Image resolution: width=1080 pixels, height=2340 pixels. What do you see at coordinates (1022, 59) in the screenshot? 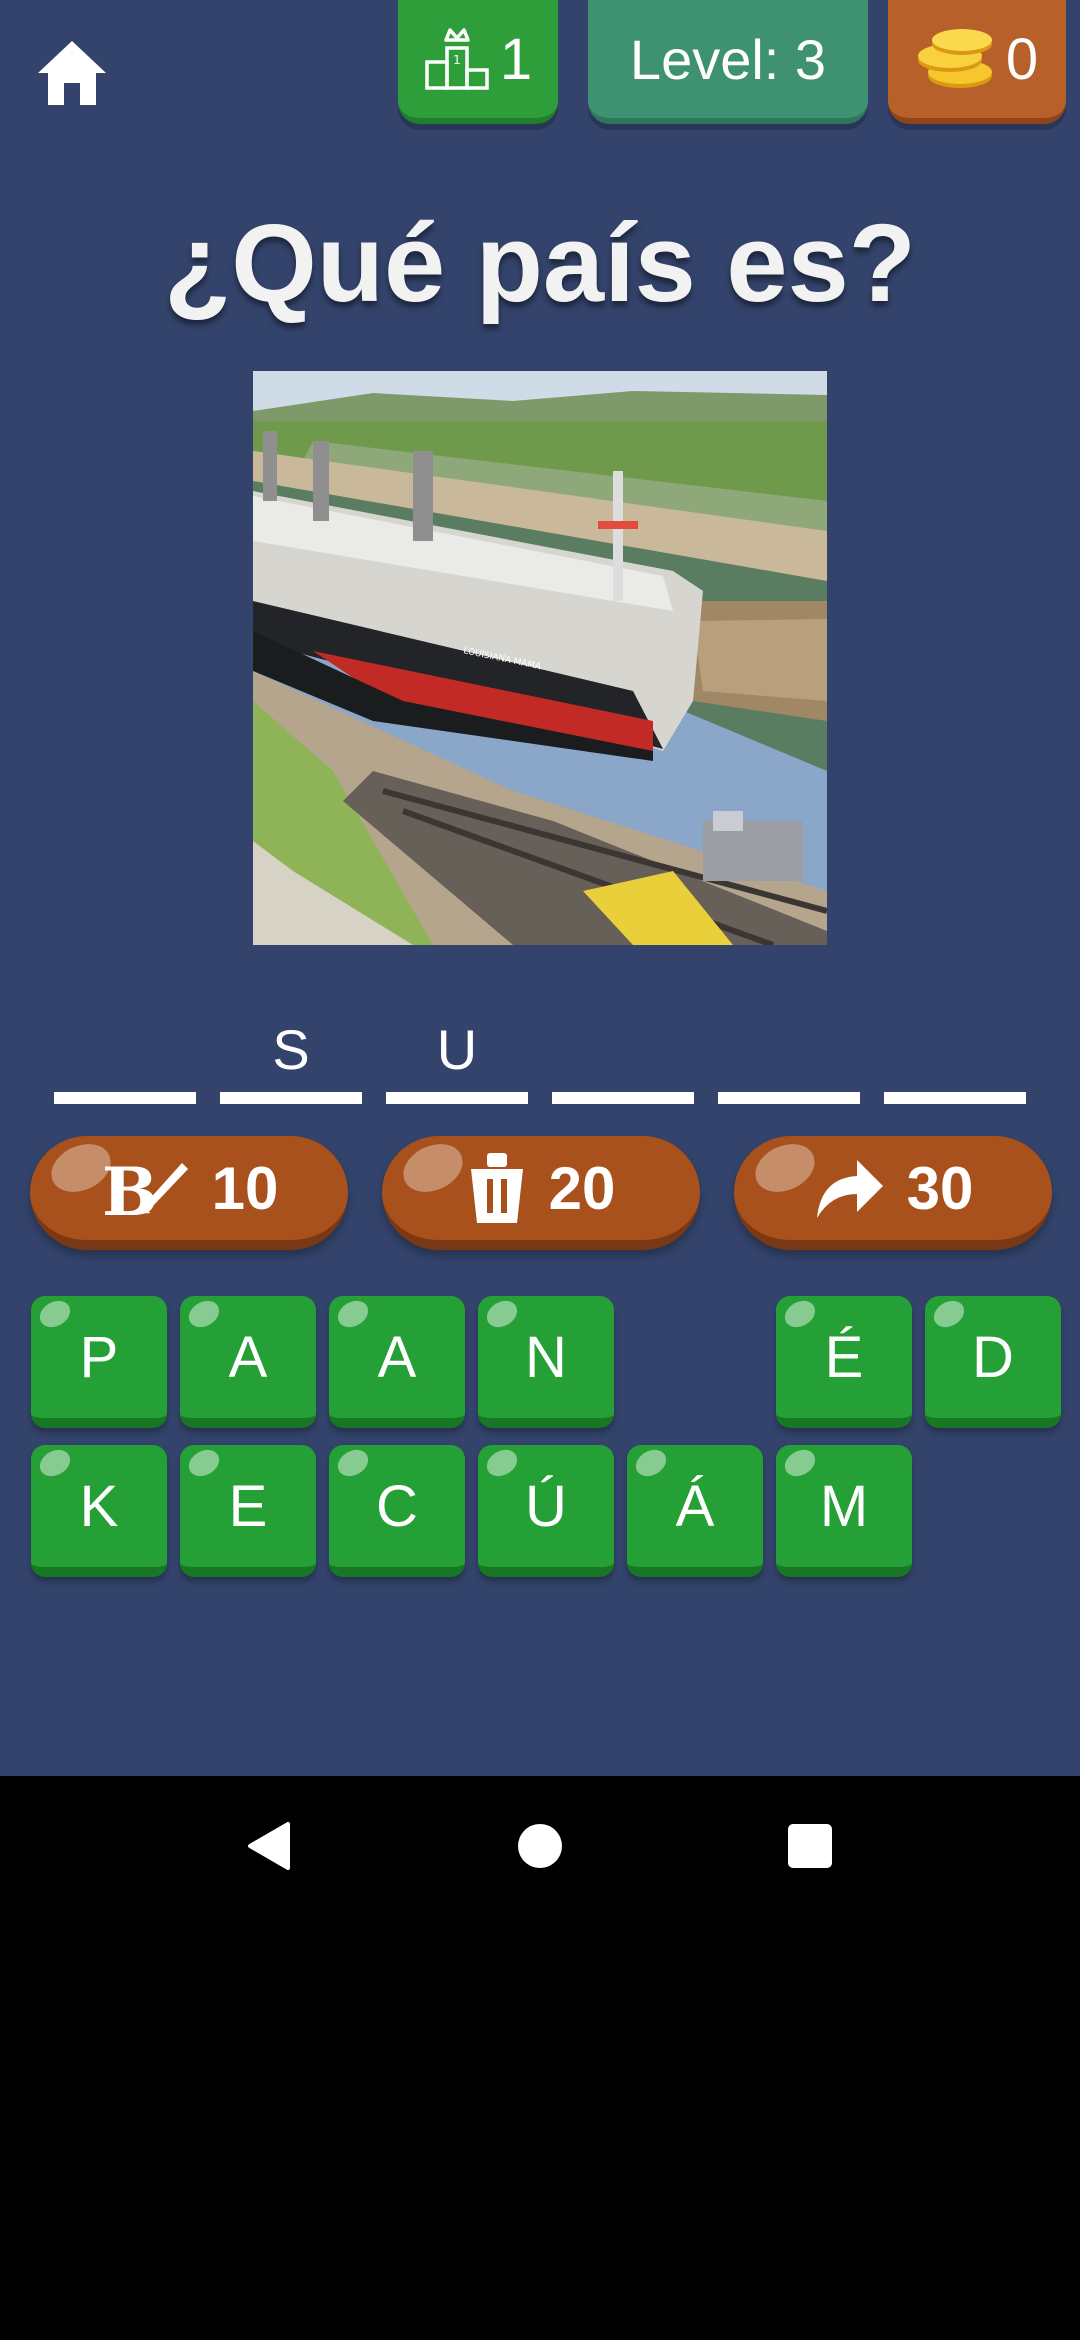
I see `coins-value: 0` at bounding box center [1022, 59].